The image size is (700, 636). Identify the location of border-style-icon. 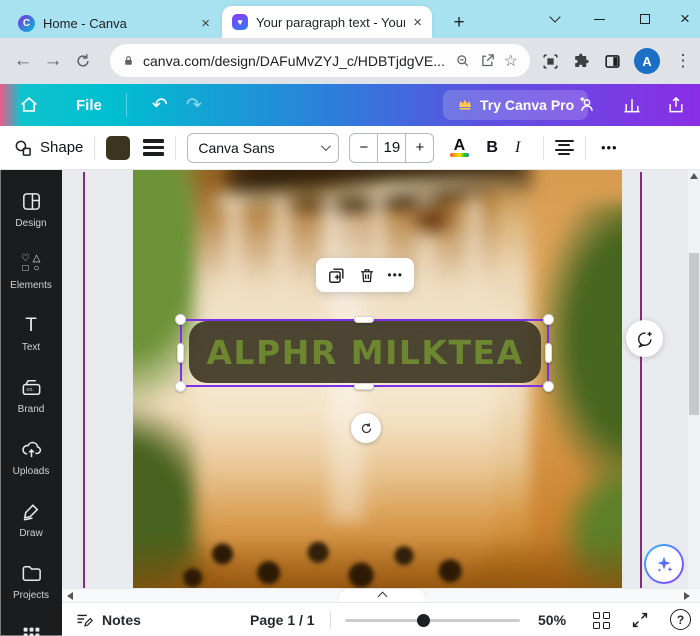
(154, 147).